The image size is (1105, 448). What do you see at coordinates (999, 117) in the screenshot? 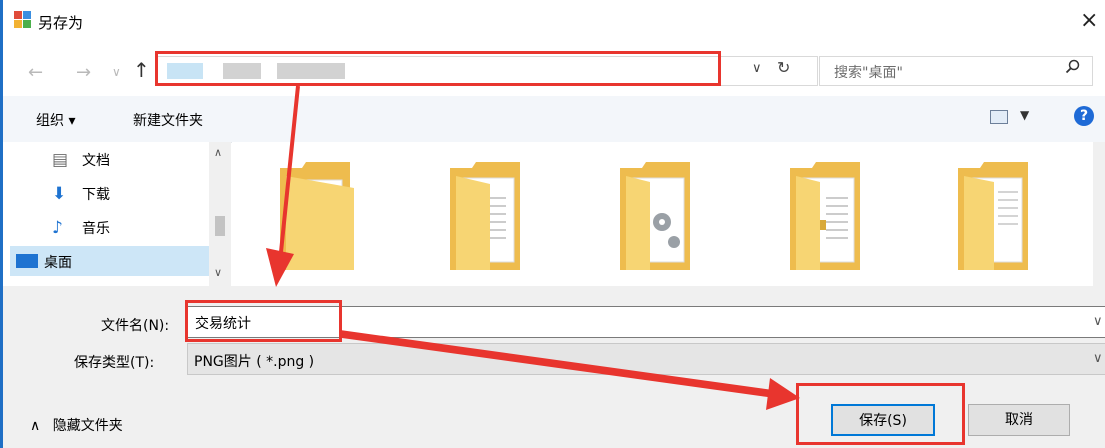
I see `view-mode-icon` at bounding box center [999, 117].